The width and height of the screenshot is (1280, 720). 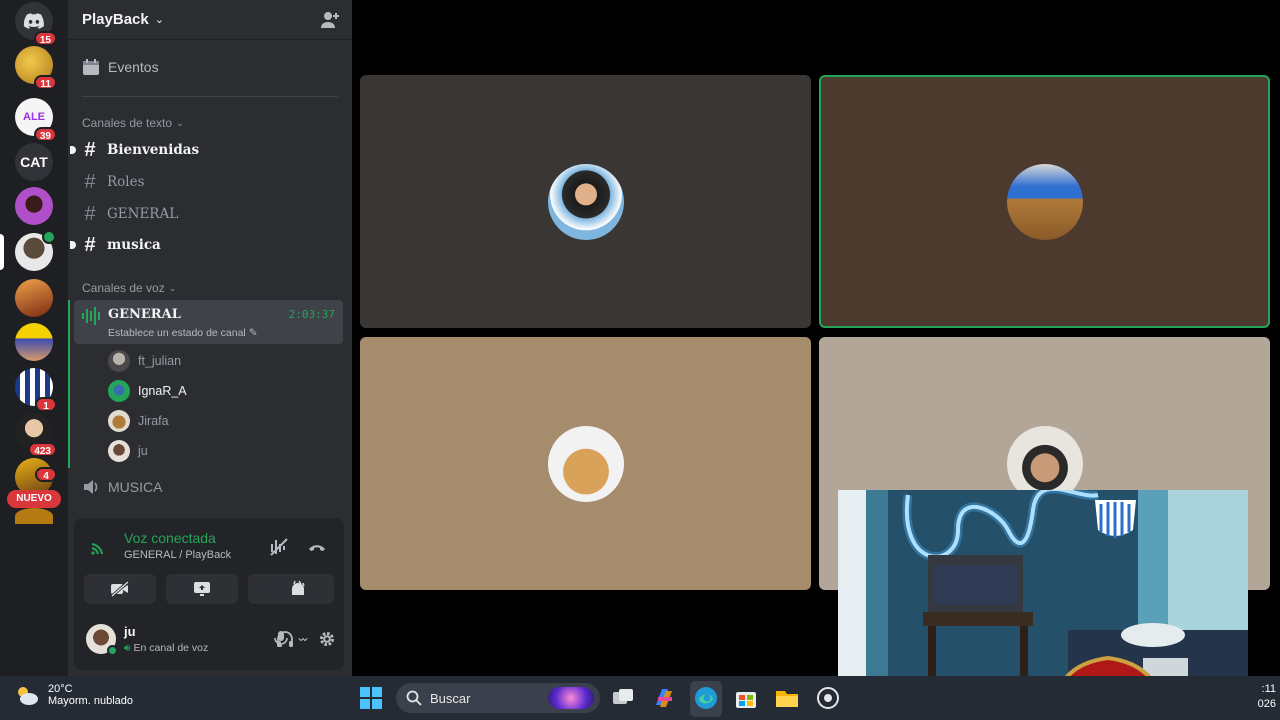 I want to click on clock-date: 026, so click(x=1266, y=704).